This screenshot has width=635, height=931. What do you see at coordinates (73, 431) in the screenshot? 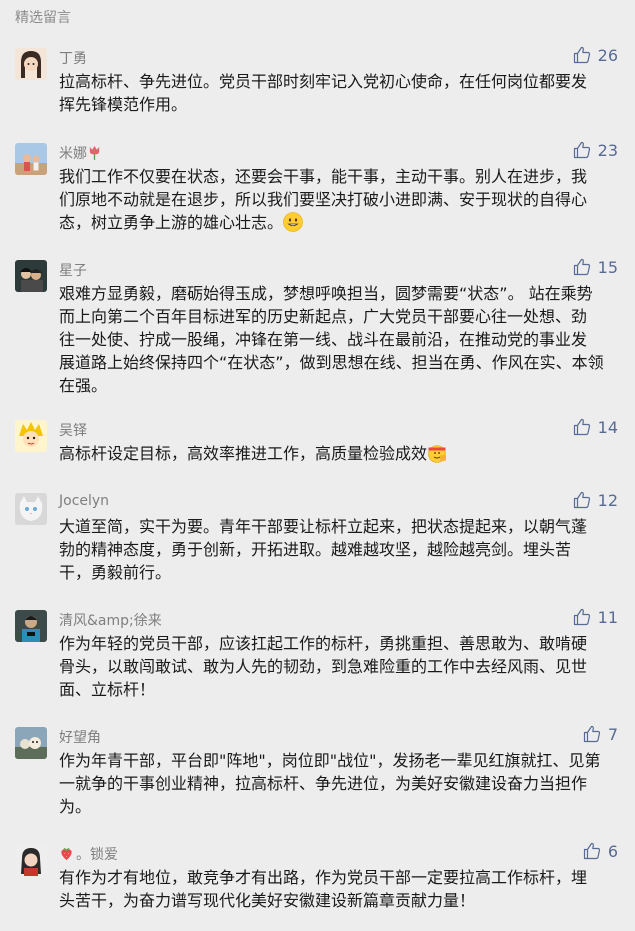
I see `commenter-name: 吴铎` at bounding box center [73, 431].